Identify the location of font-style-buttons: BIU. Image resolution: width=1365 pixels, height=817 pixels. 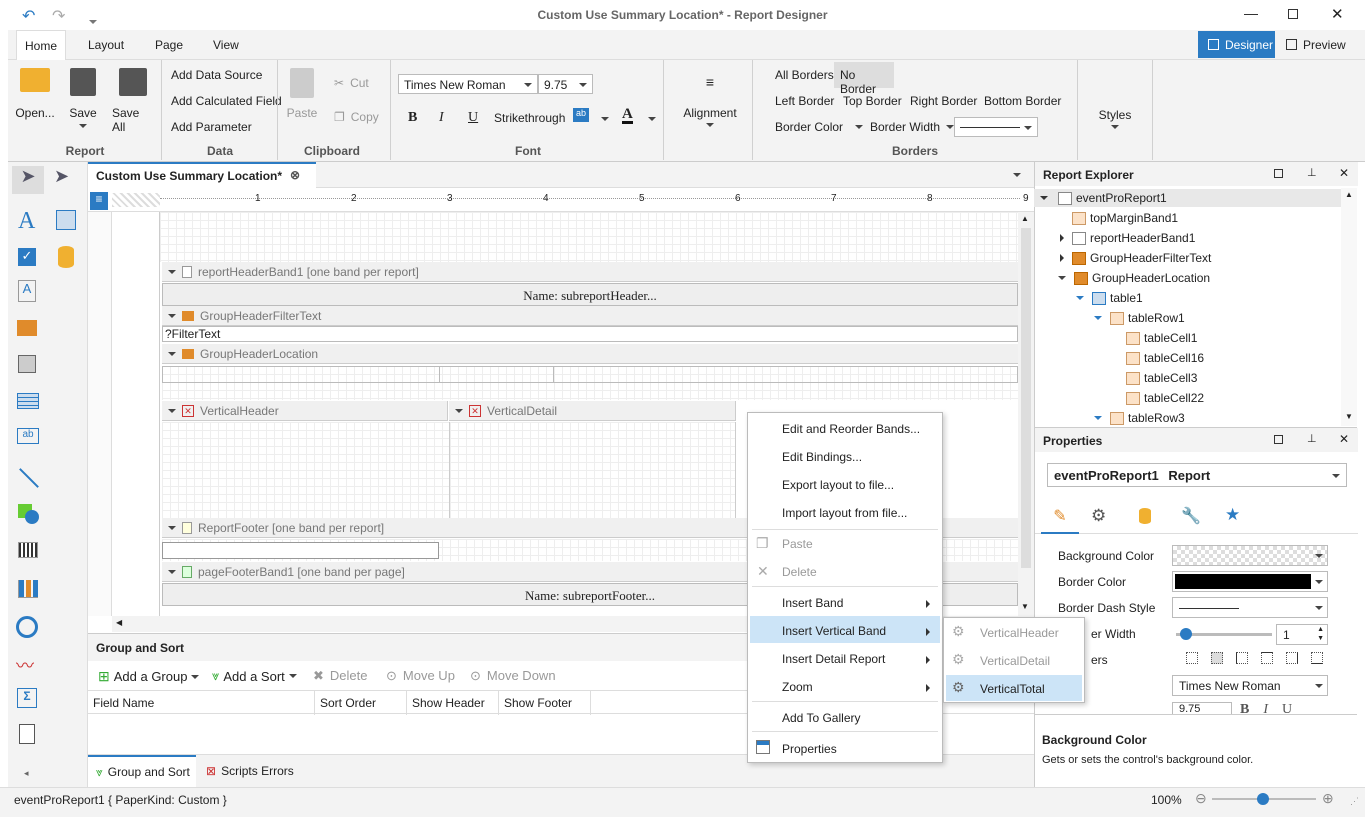
(1273, 708).